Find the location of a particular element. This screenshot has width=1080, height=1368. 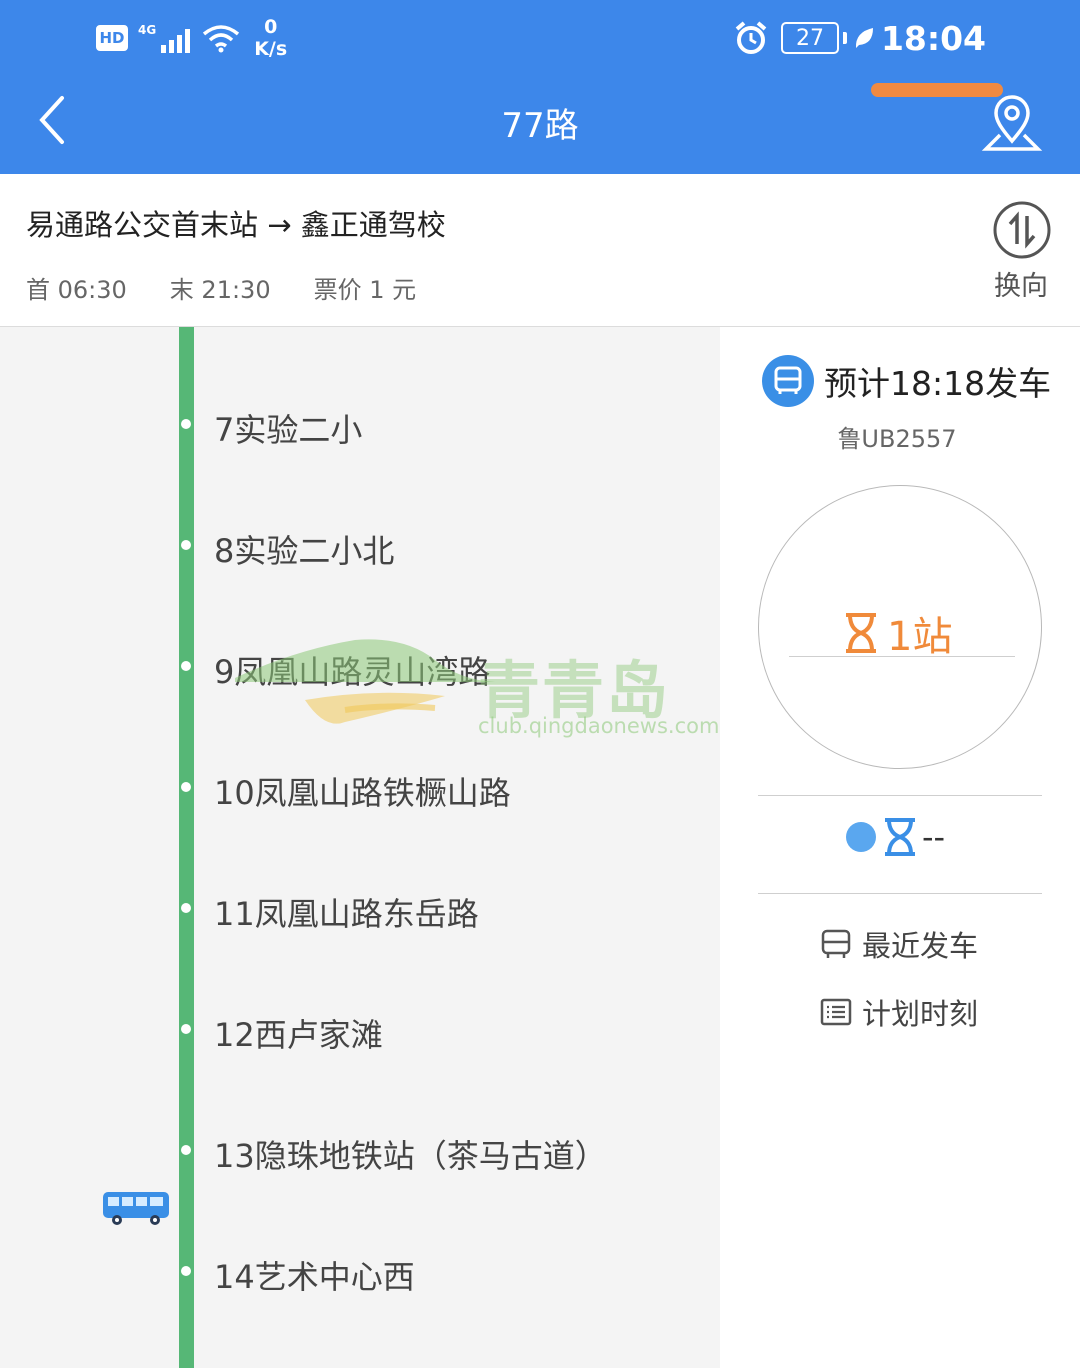

cell-signal-icon: 4G is located at coordinates (164, 38).